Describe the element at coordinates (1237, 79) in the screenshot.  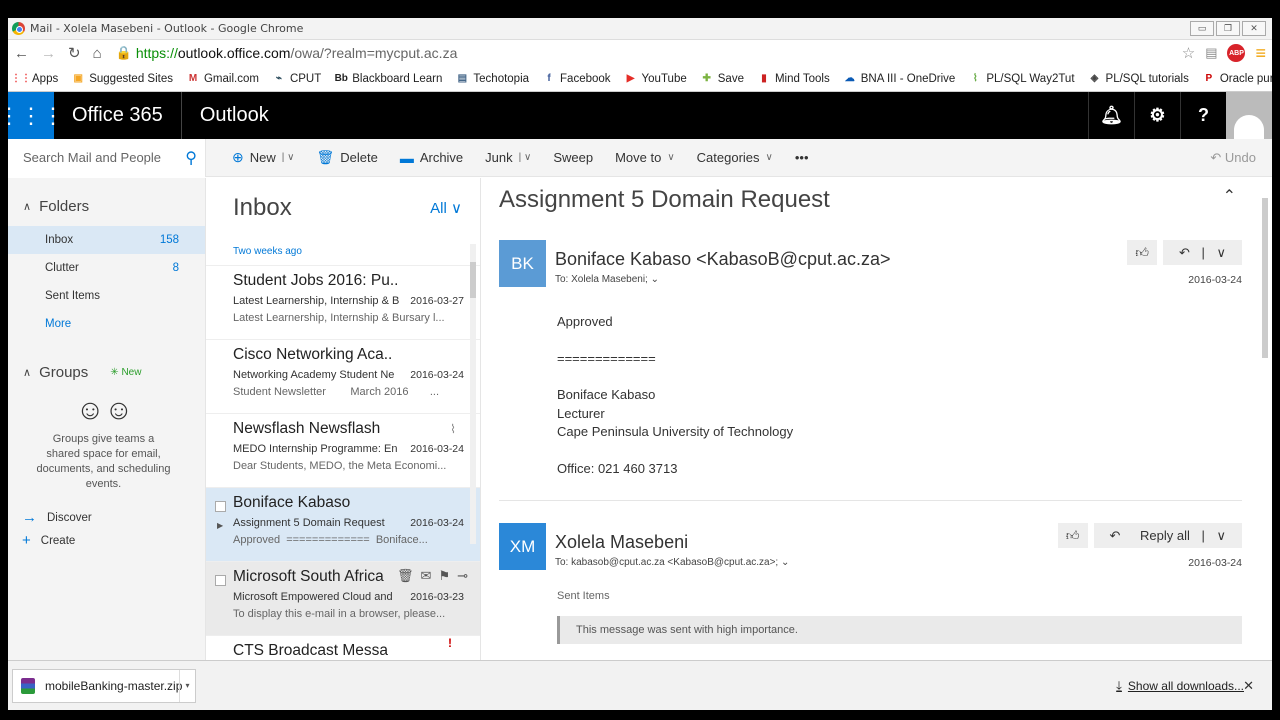
I see `bookmark-oracle-pure: P Oracle pure` at that location.